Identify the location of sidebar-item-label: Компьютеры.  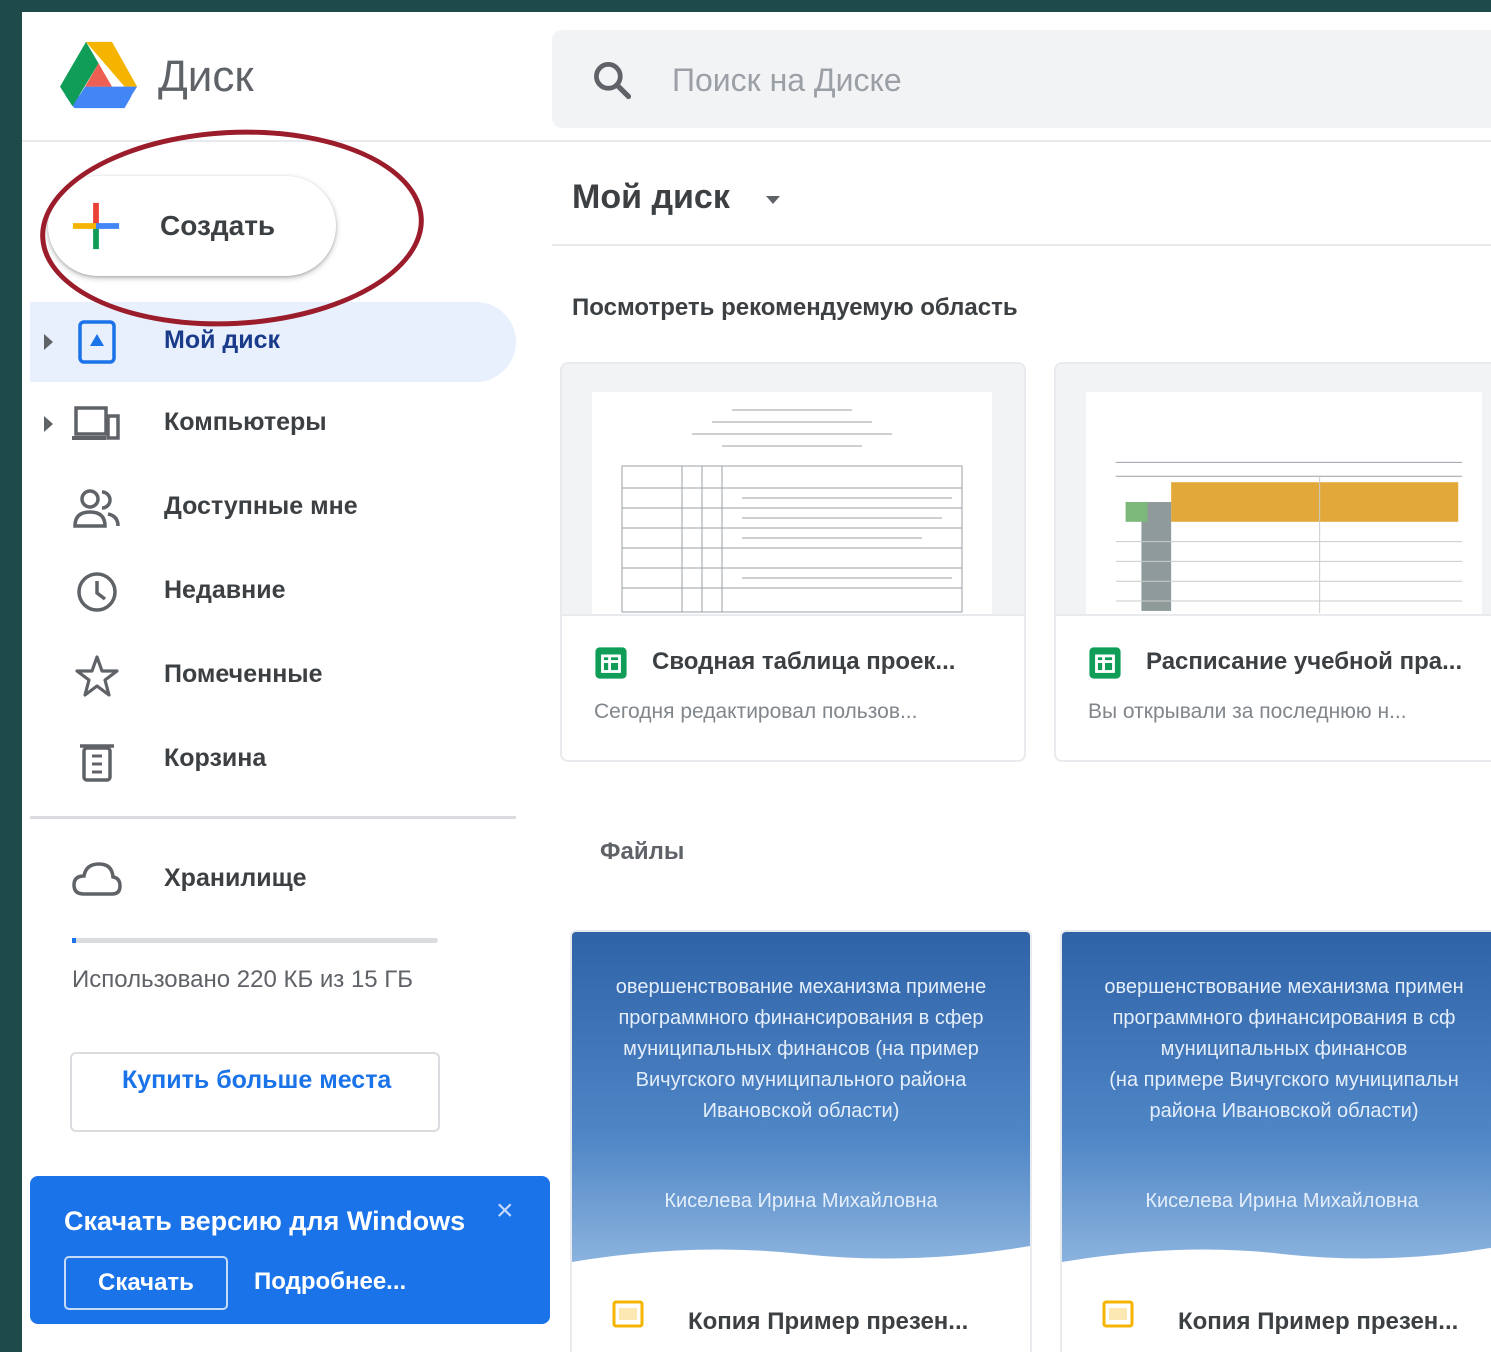
(245, 422).